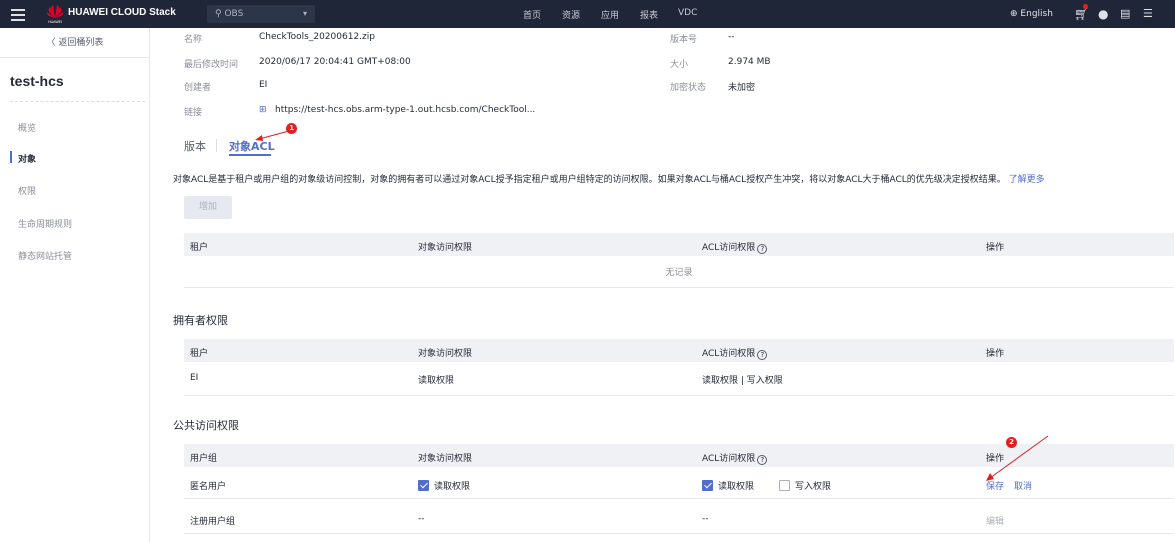 The height and width of the screenshot is (542, 1175). What do you see at coordinates (1011, 442) in the screenshot?
I see `annotation-badge-2: 2` at bounding box center [1011, 442].